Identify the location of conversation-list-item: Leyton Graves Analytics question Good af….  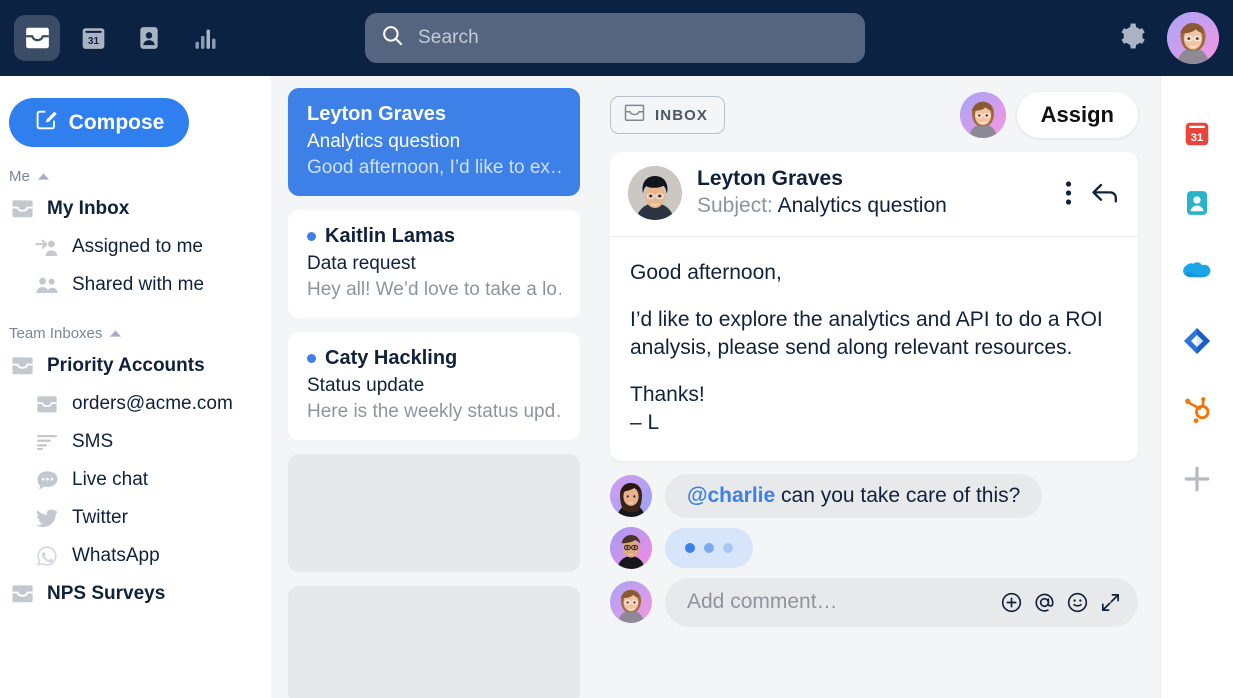
(434, 142).